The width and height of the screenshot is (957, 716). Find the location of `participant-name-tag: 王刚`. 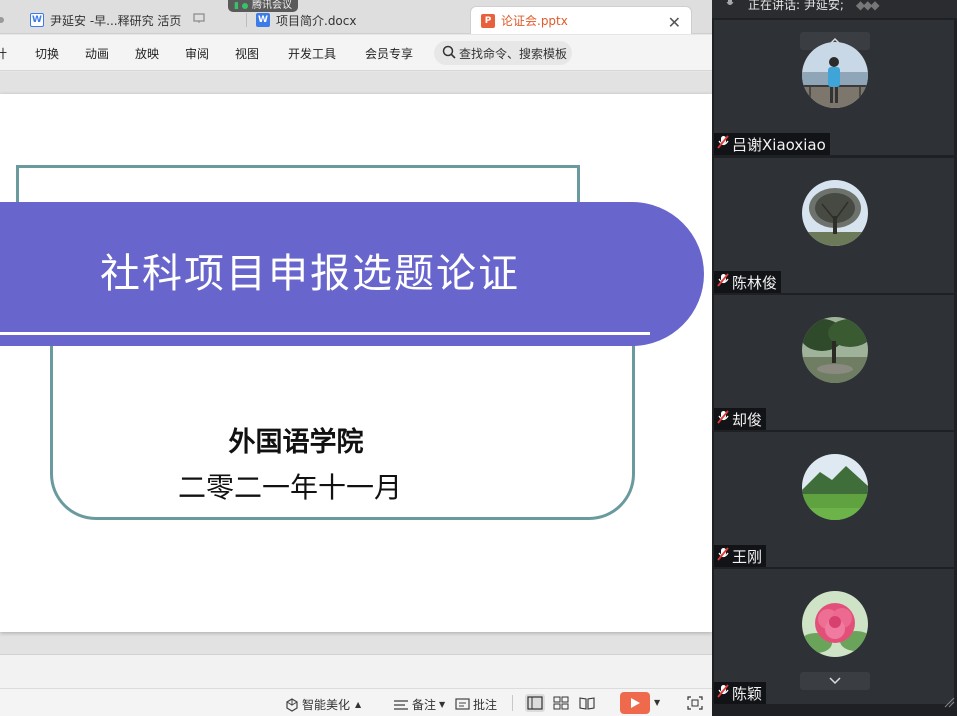

participant-name-tag: 王刚 is located at coordinates (740, 556).